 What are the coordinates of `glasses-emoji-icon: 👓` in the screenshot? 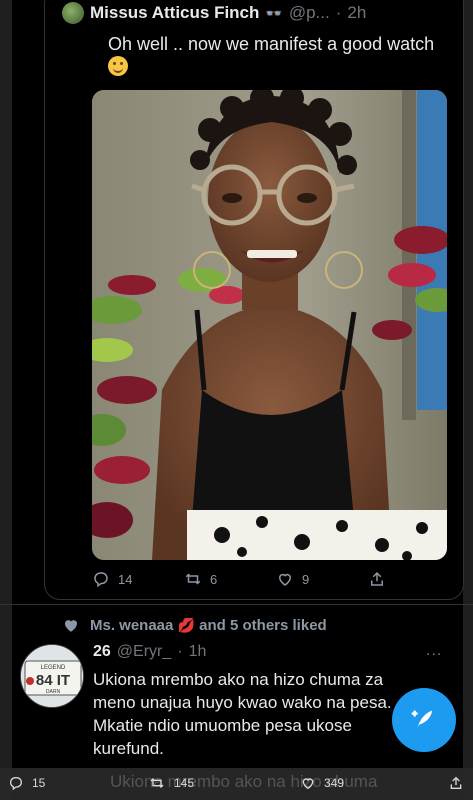 It's located at (274, 12).